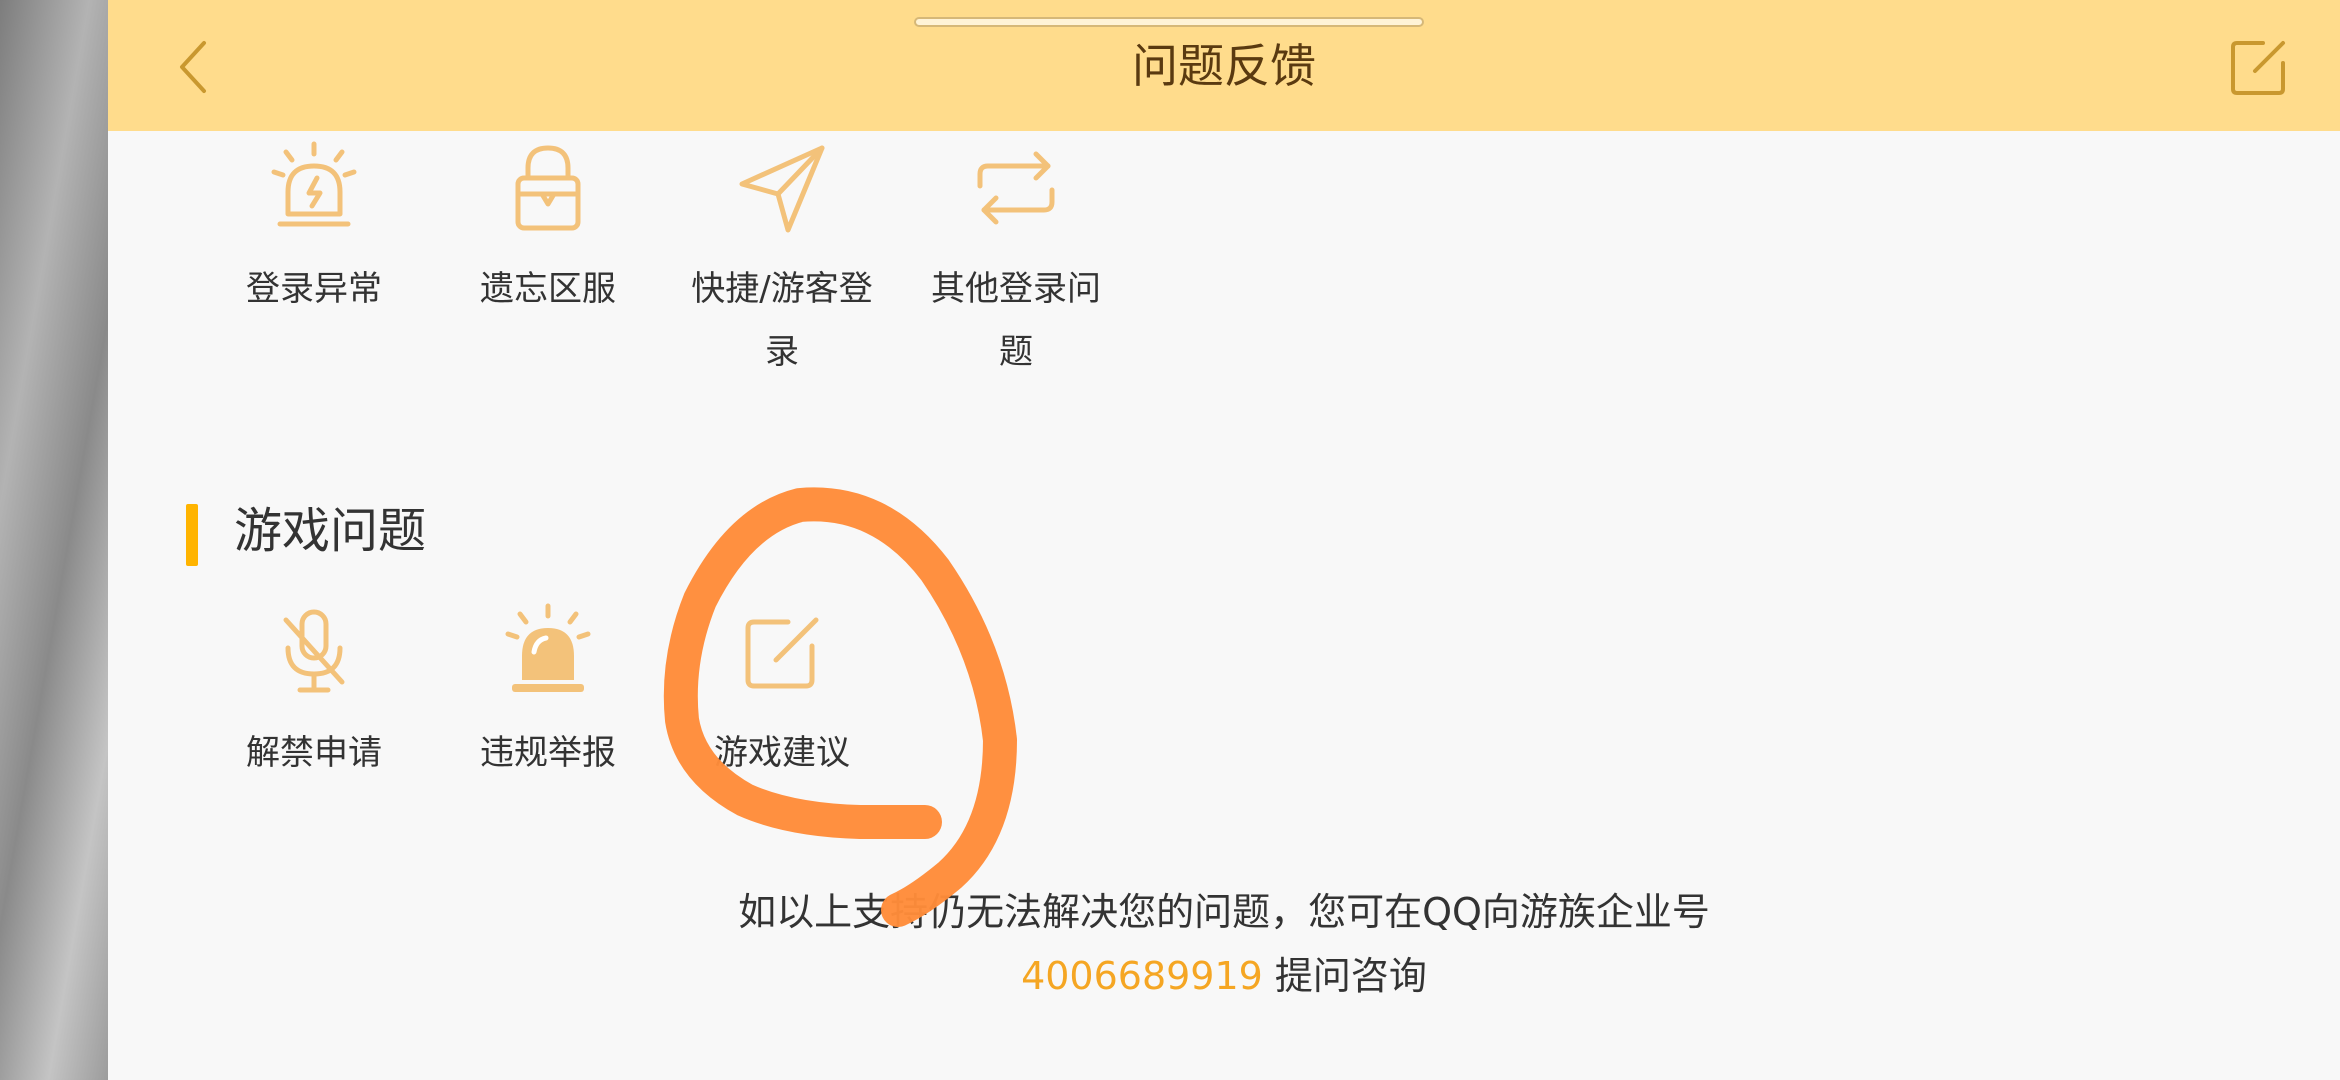  What do you see at coordinates (314, 289) in the screenshot?
I see `item-label: 登录异常` at bounding box center [314, 289].